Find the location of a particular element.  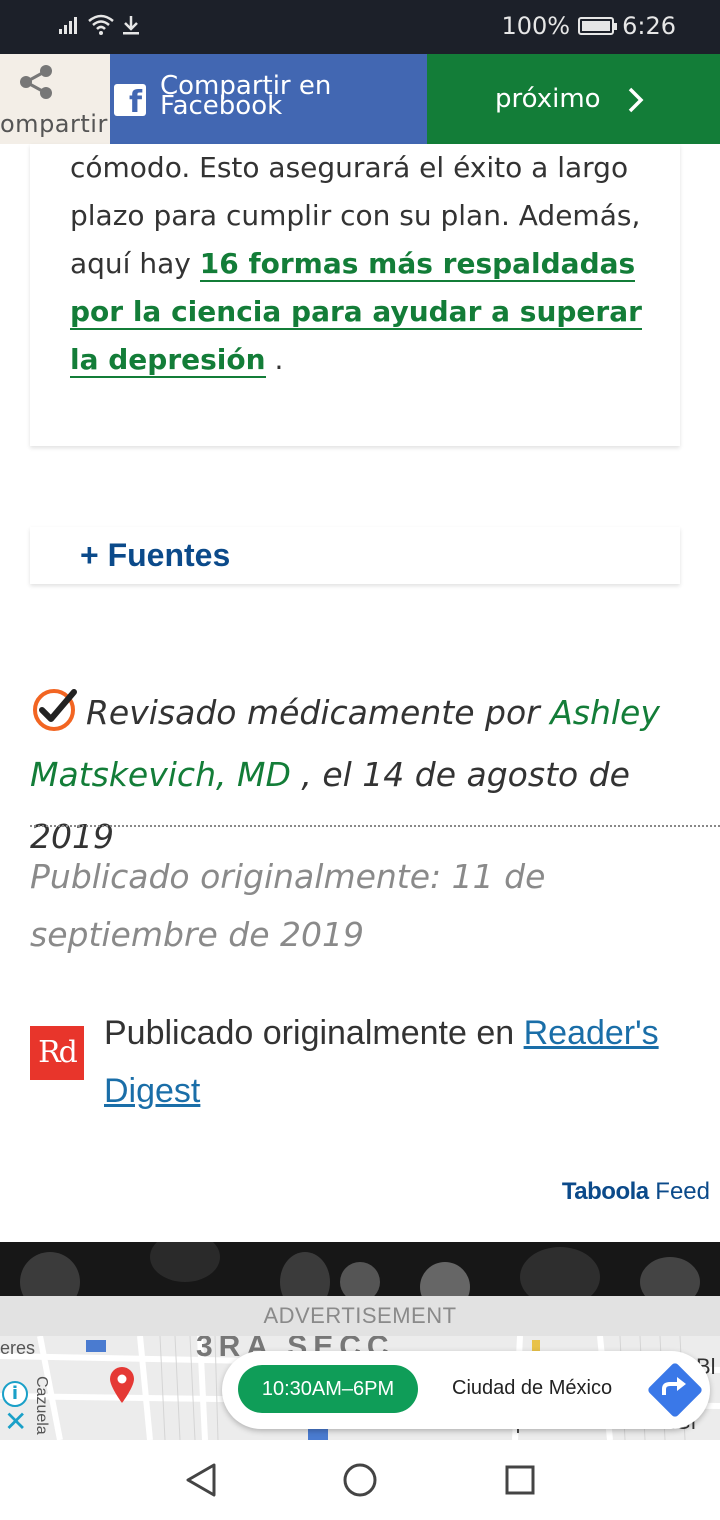

next-article-button: próximo is located at coordinates (573, 99).